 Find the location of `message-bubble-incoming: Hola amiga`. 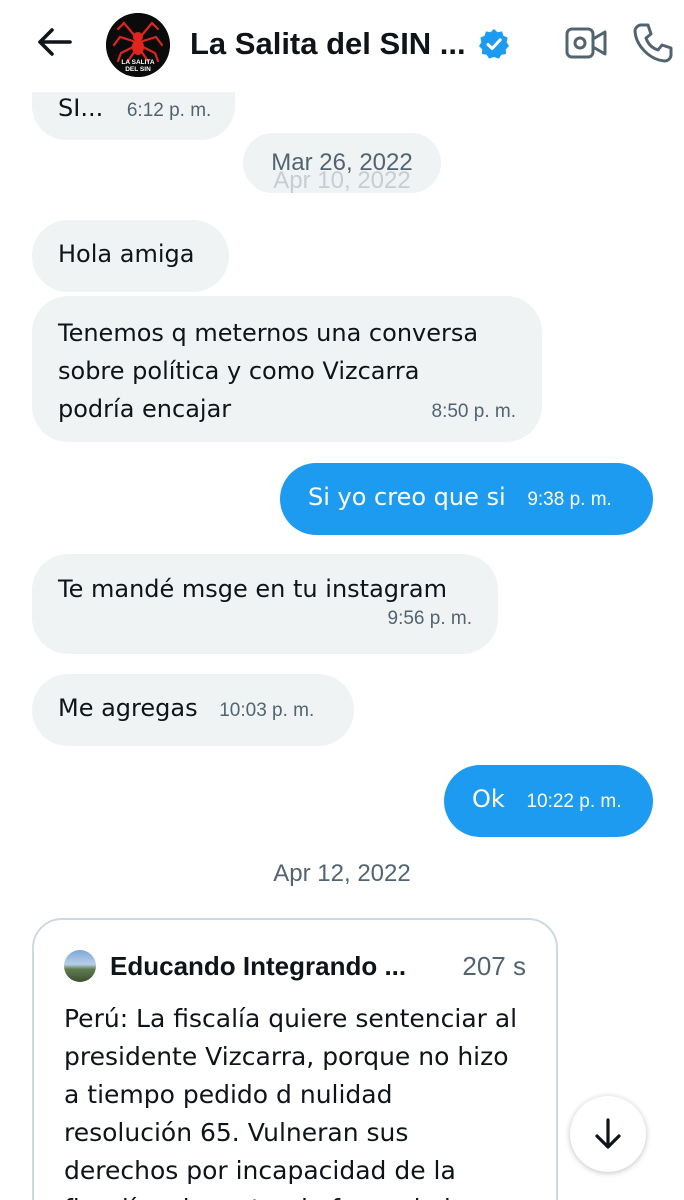

message-bubble-incoming: Hola amiga is located at coordinates (130, 256).